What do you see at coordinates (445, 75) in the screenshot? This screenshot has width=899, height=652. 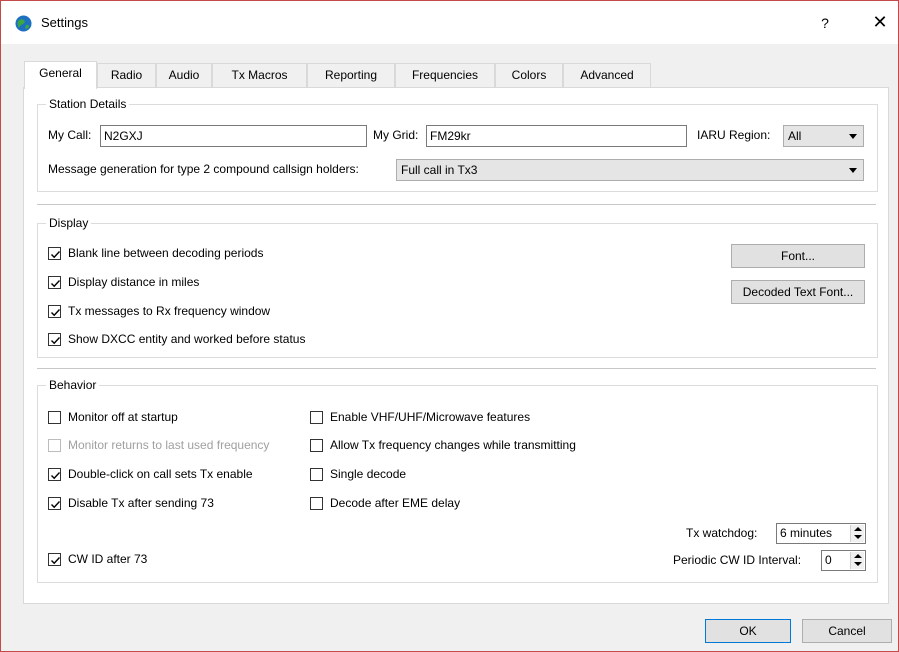 I see `tab-frequencies: Frequencies` at bounding box center [445, 75].